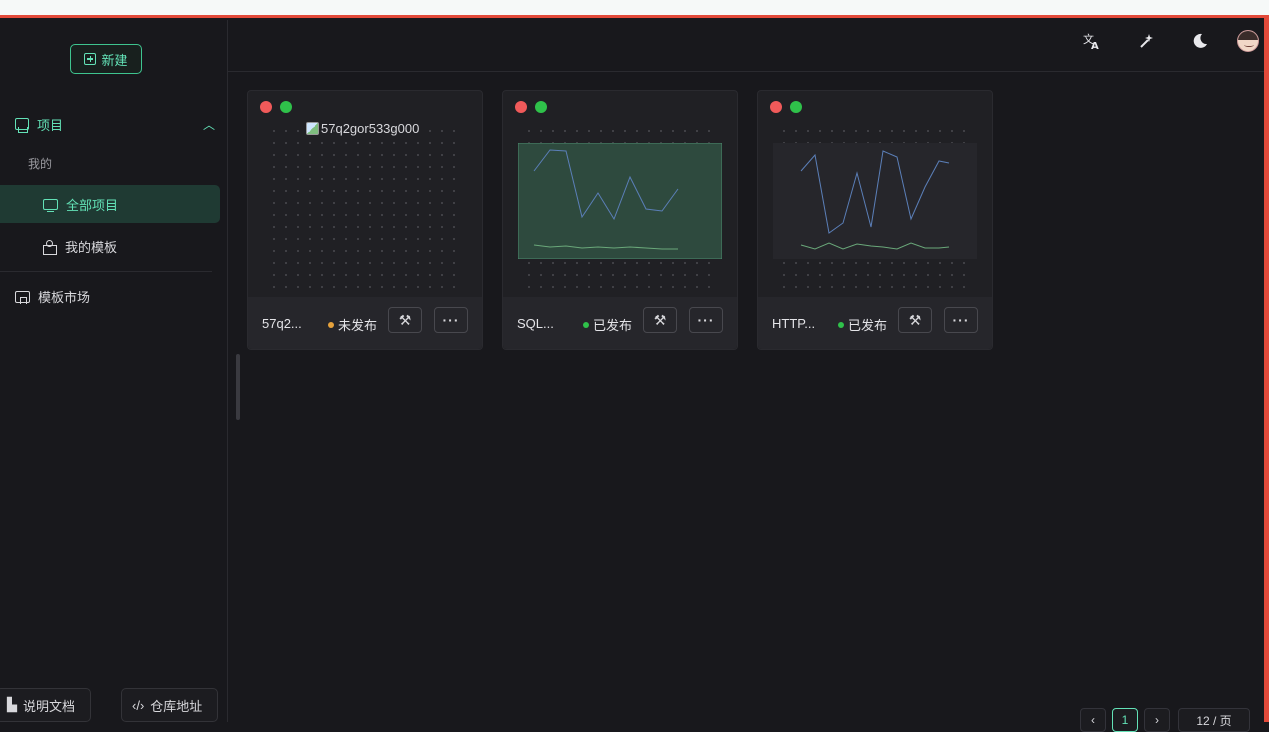 Image resolution: width=1269 pixels, height=732 pixels. Describe the element at coordinates (12, 704) in the screenshot. I see `document-icon: ▙` at that location.